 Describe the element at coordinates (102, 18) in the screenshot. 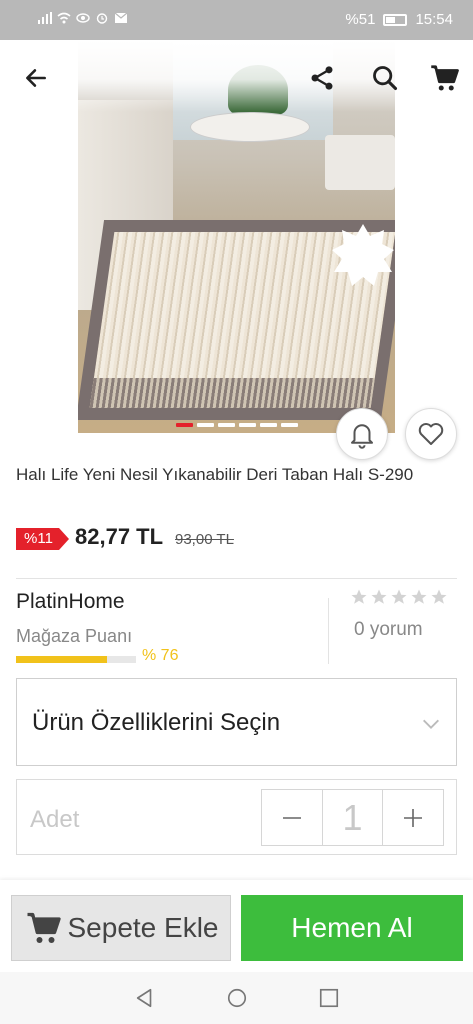

I see `alarm-icon` at that location.